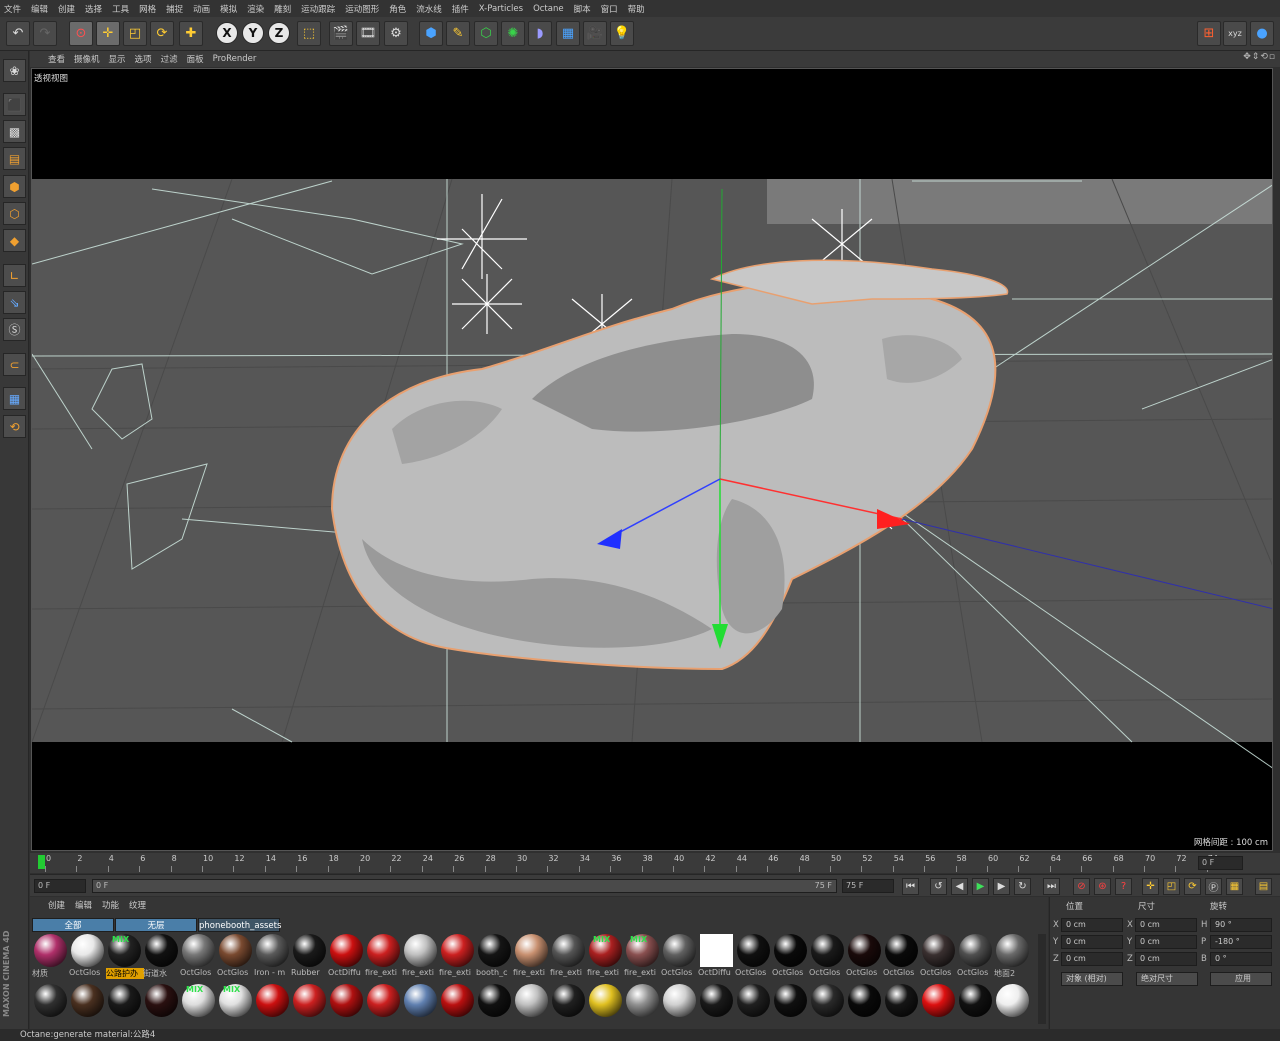 This screenshot has width=1280, height=1041. What do you see at coordinates (368, 33) in the screenshot?
I see `render-to-picture-viewer-icon: 🎞` at bounding box center [368, 33].